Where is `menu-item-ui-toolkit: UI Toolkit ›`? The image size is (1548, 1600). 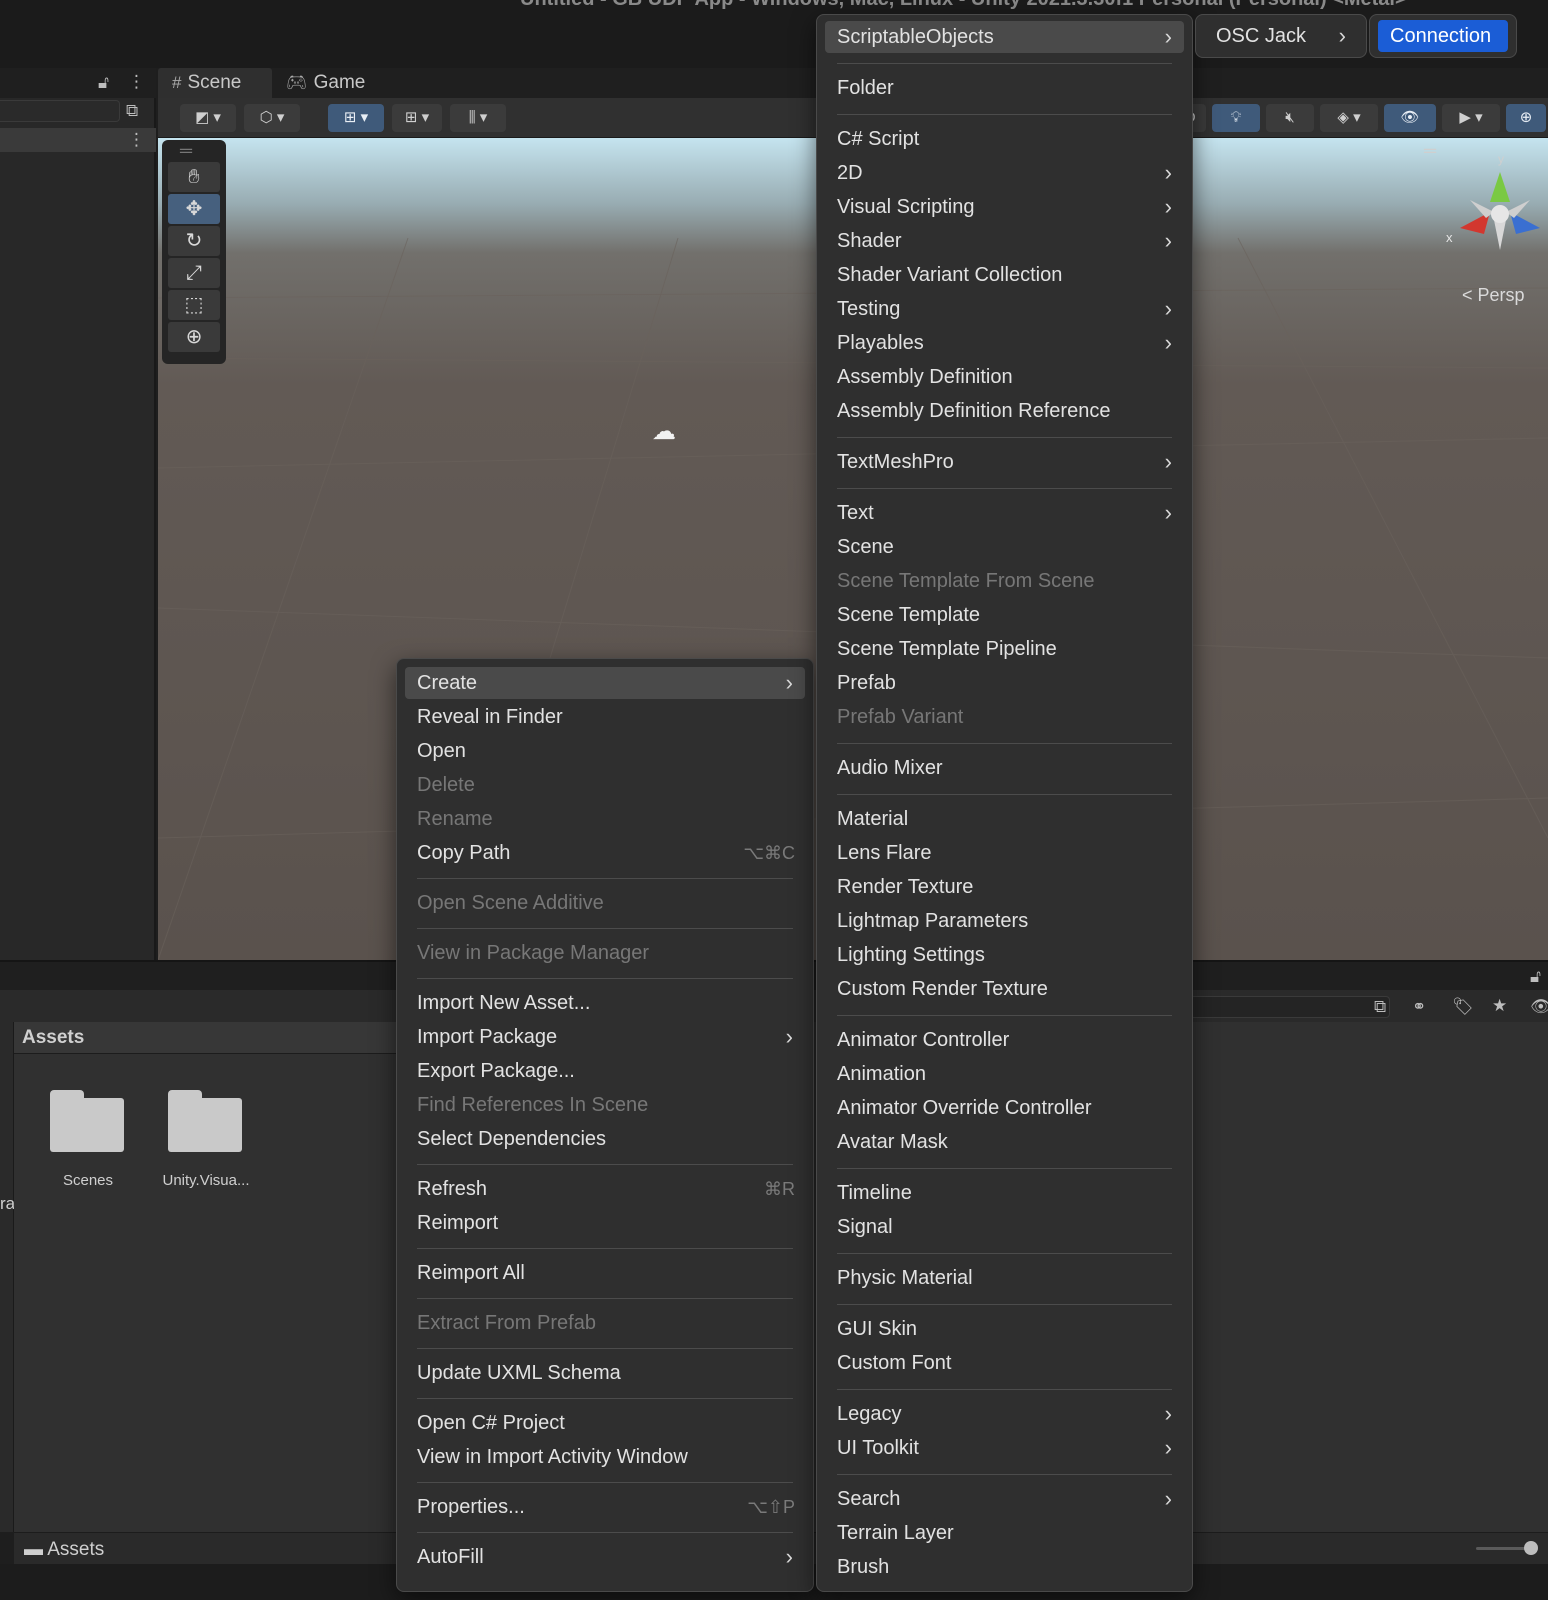
menu-item-ui-toolkit: UI Toolkit › is located at coordinates (1004, 1448).